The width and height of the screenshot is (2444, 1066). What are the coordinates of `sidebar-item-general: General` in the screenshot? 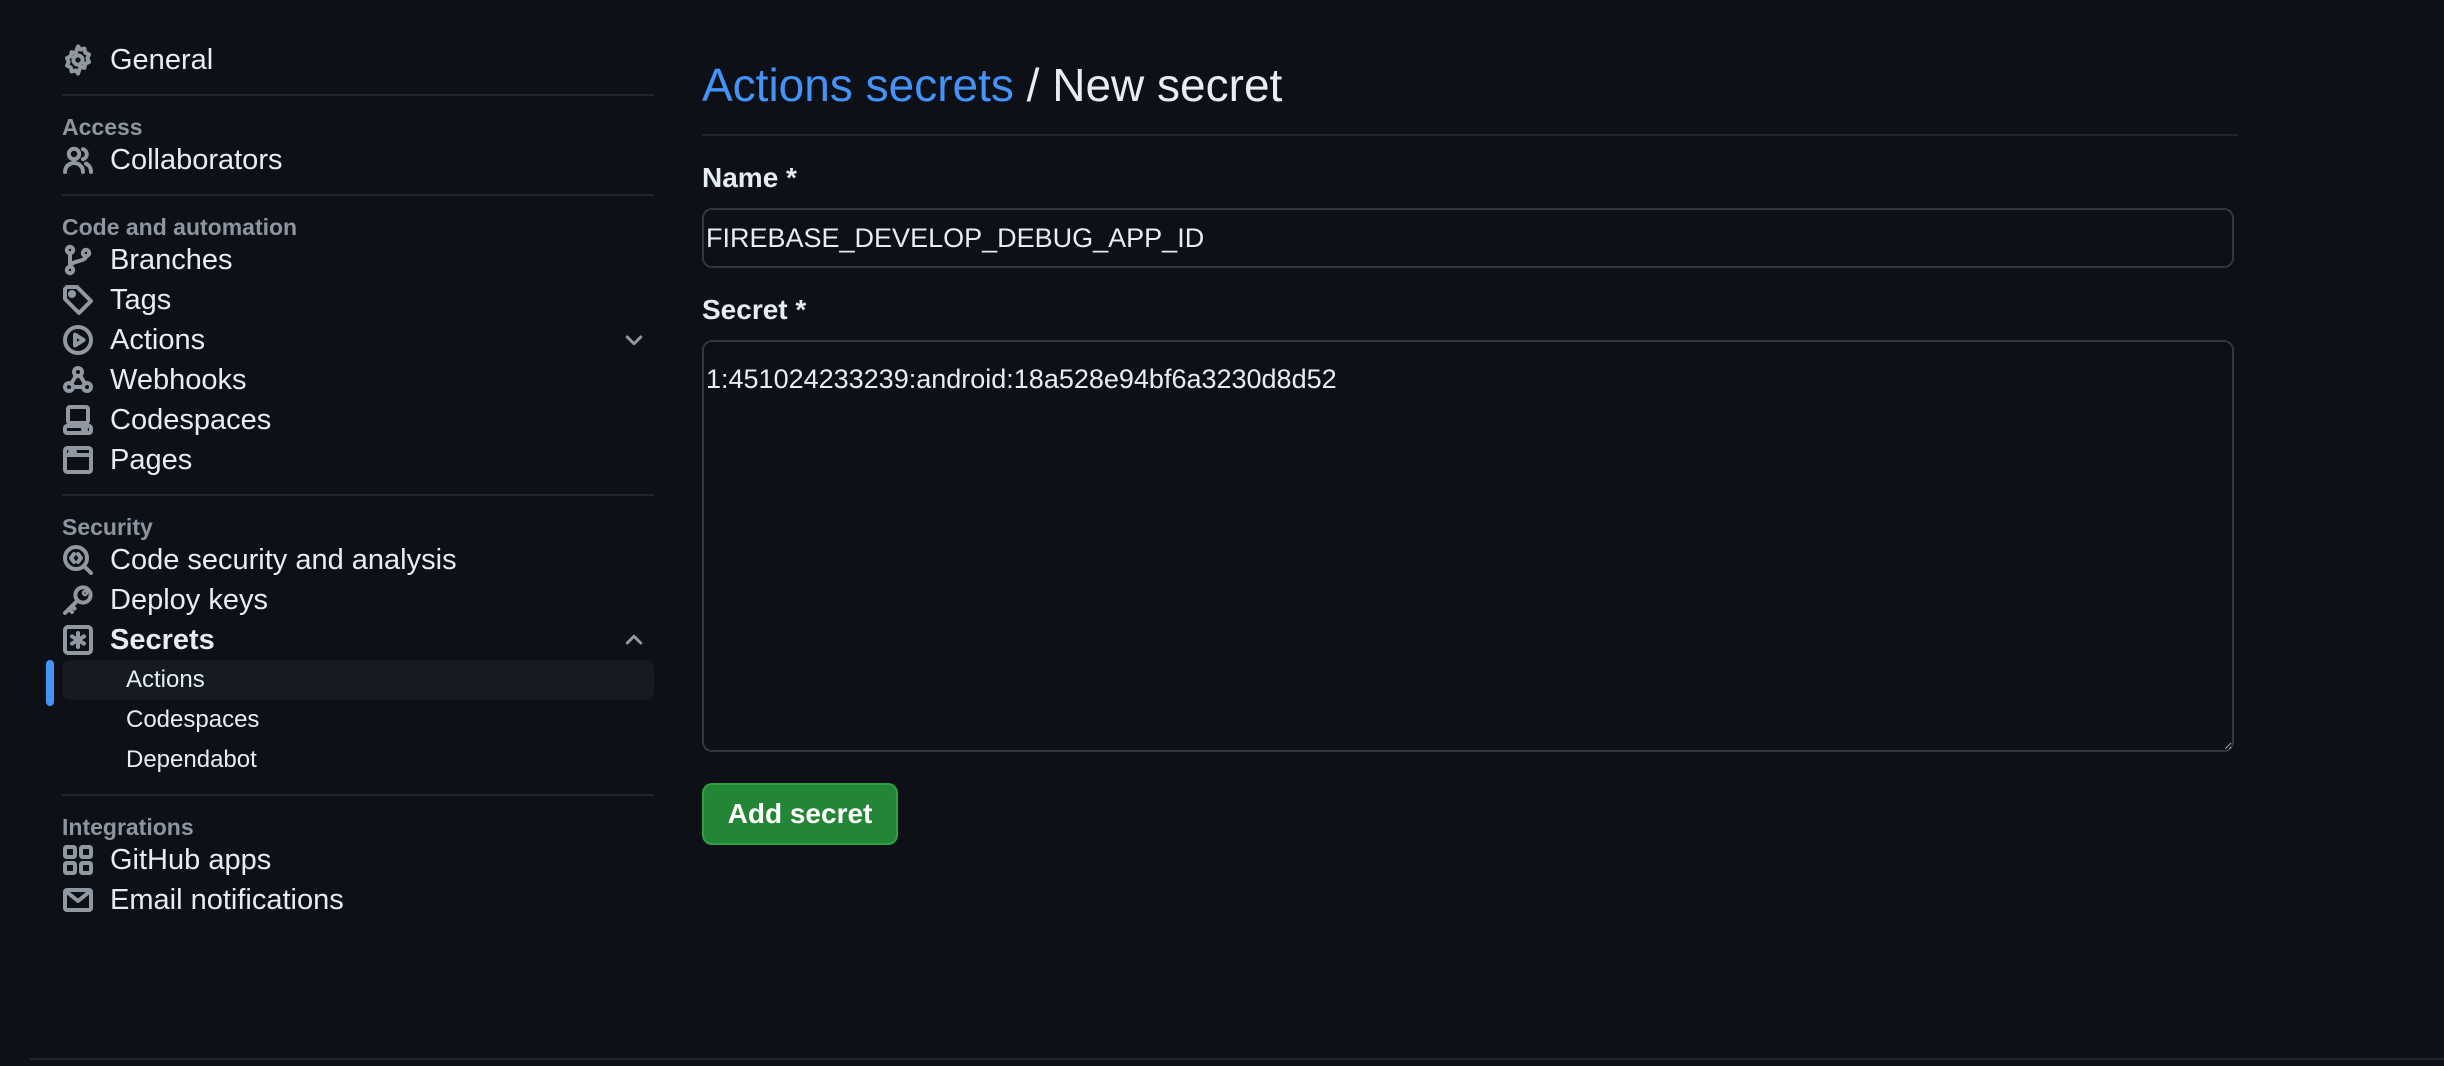 It's located at (358, 60).